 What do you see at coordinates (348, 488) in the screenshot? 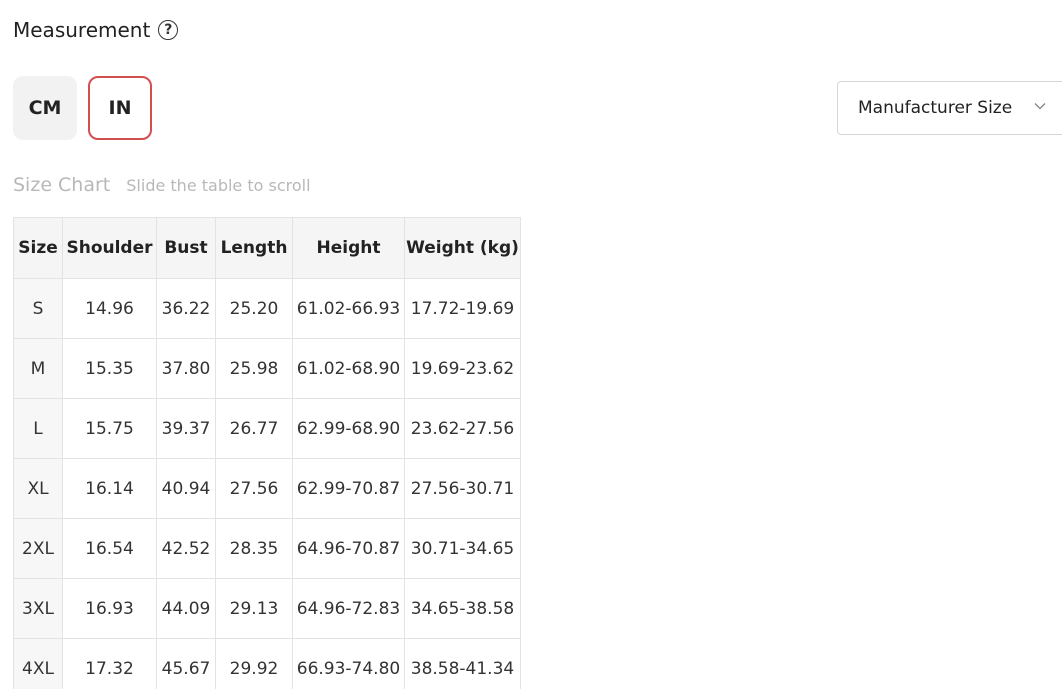
I see `table-cell: 62.99-70.87` at bounding box center [348, 488].